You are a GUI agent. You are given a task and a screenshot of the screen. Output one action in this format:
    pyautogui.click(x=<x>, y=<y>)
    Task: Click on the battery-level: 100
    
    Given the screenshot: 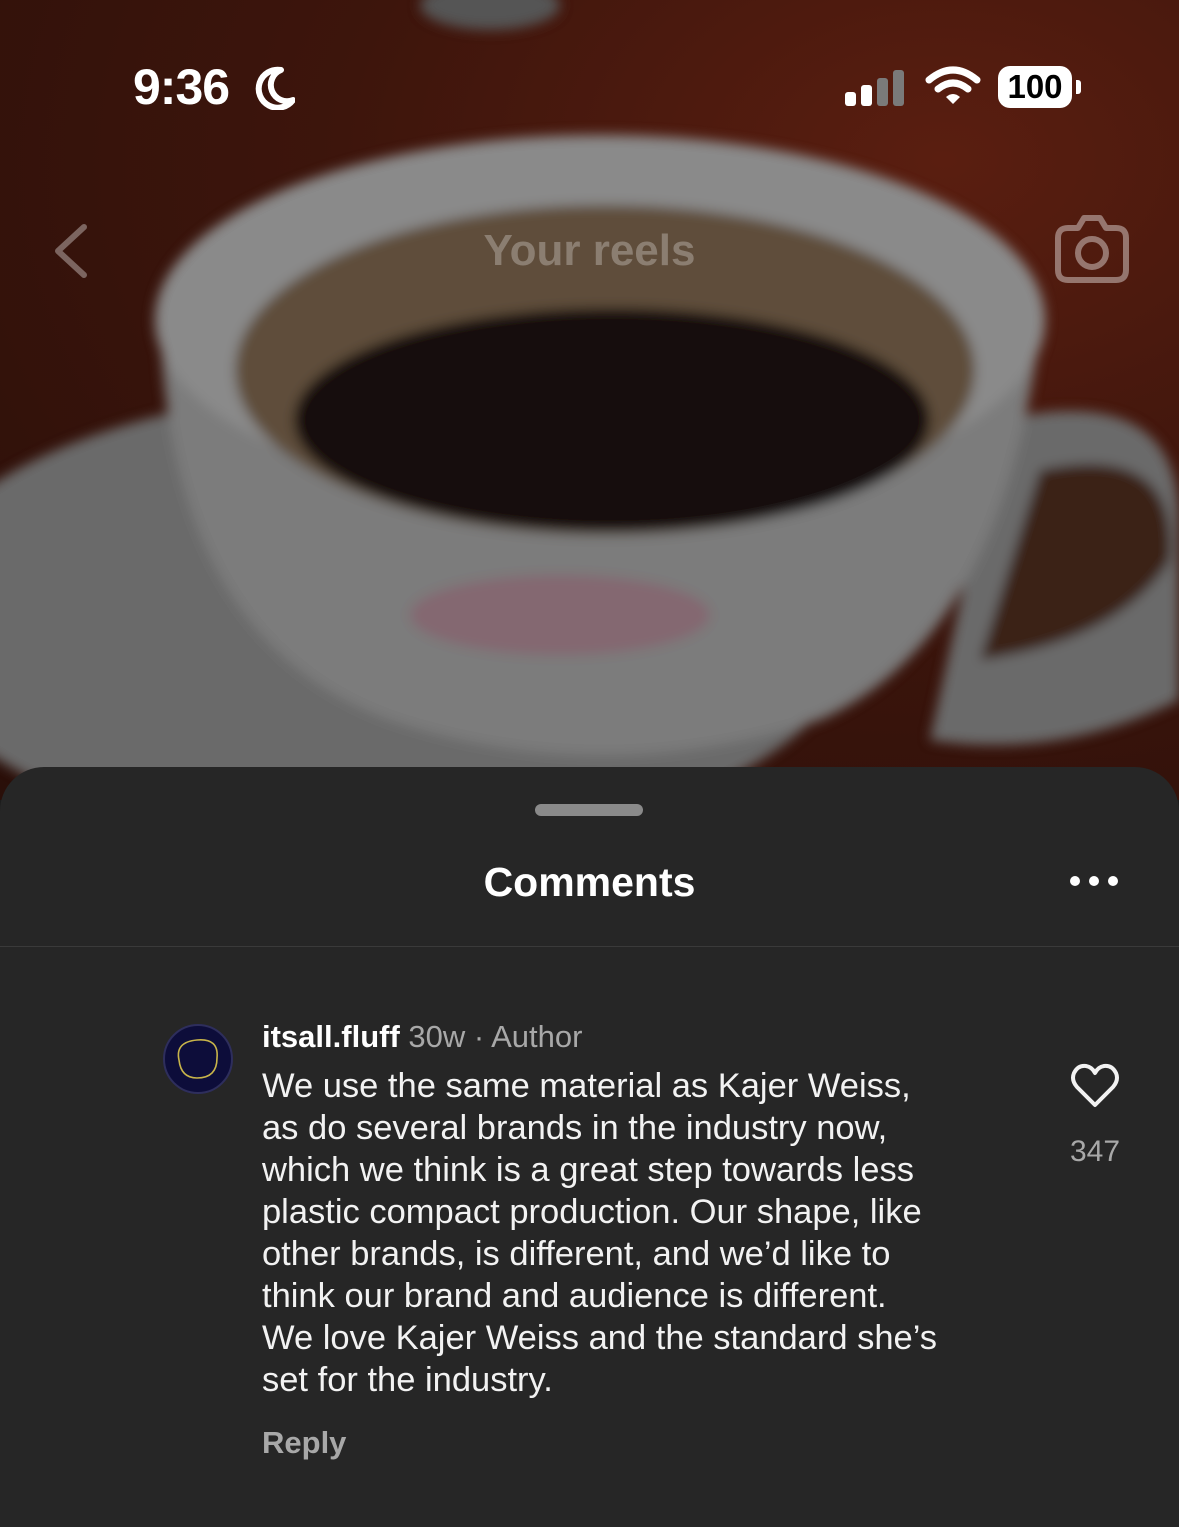 What is the action you would take?
    pyautogui.click(x=1035, y=86)
    